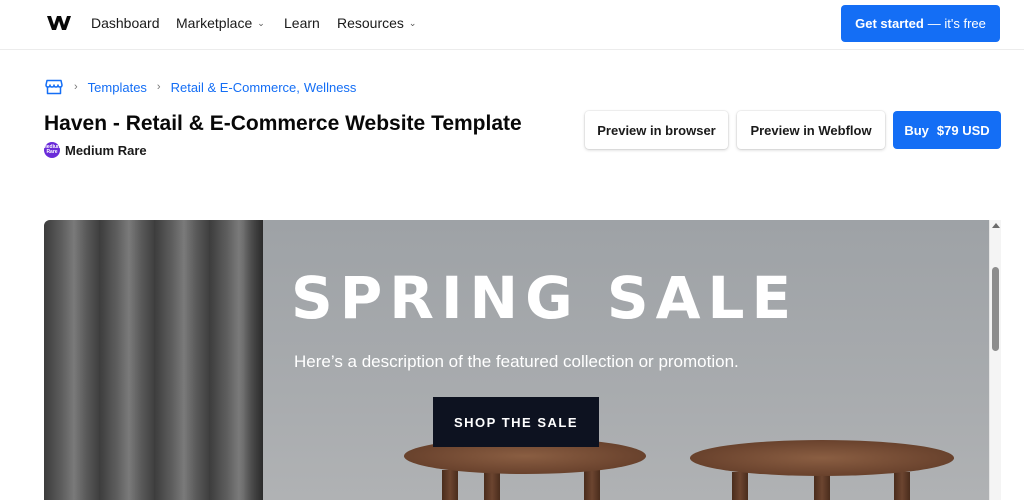  Describe the element at coordinates (956, 23) in the screenshot. I see `get-started-sublabel: — it's free` at that location.